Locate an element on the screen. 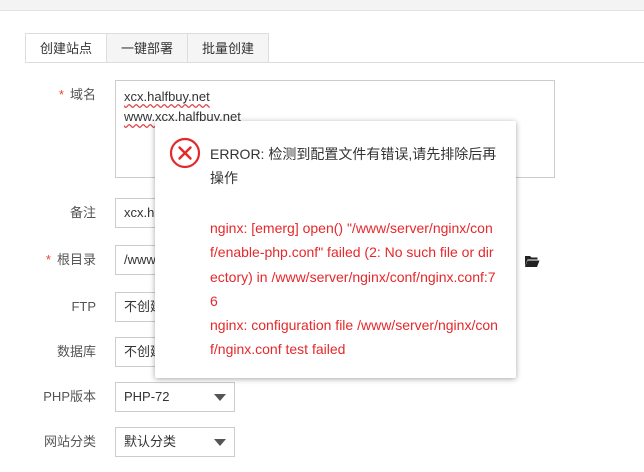  site-category-select: 默认分类 is located at coordinates (175, 442).